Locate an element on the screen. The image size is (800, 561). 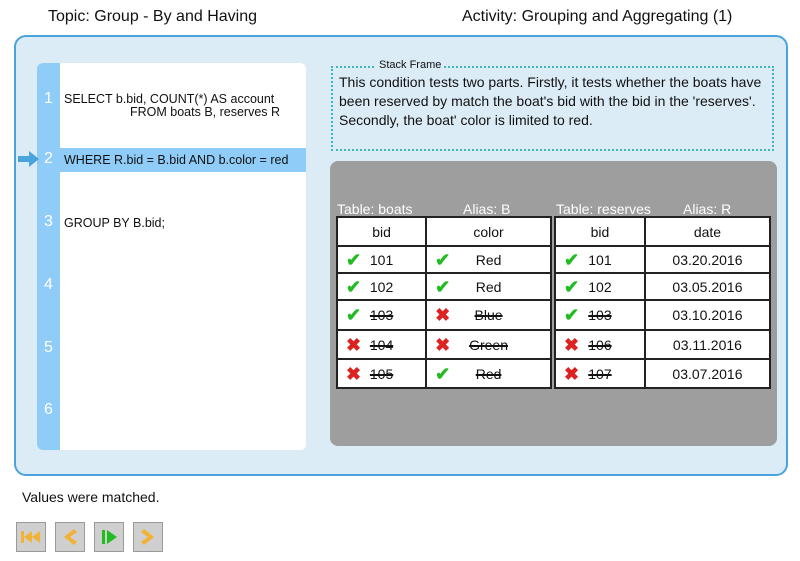
line-number: 1 is located at coordinates (48, 98).